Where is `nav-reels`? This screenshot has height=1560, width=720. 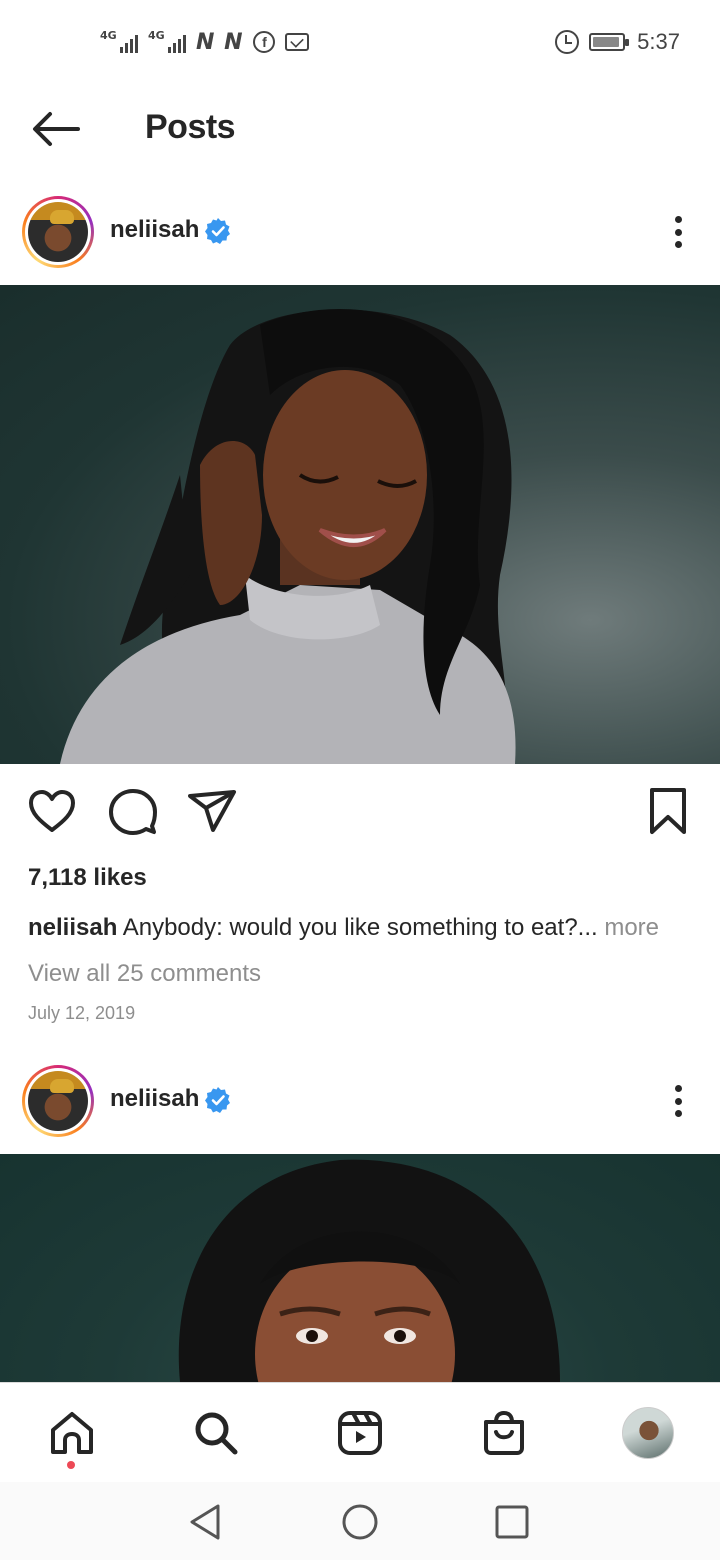 nav-reels is located at coordinates (360, 1433).